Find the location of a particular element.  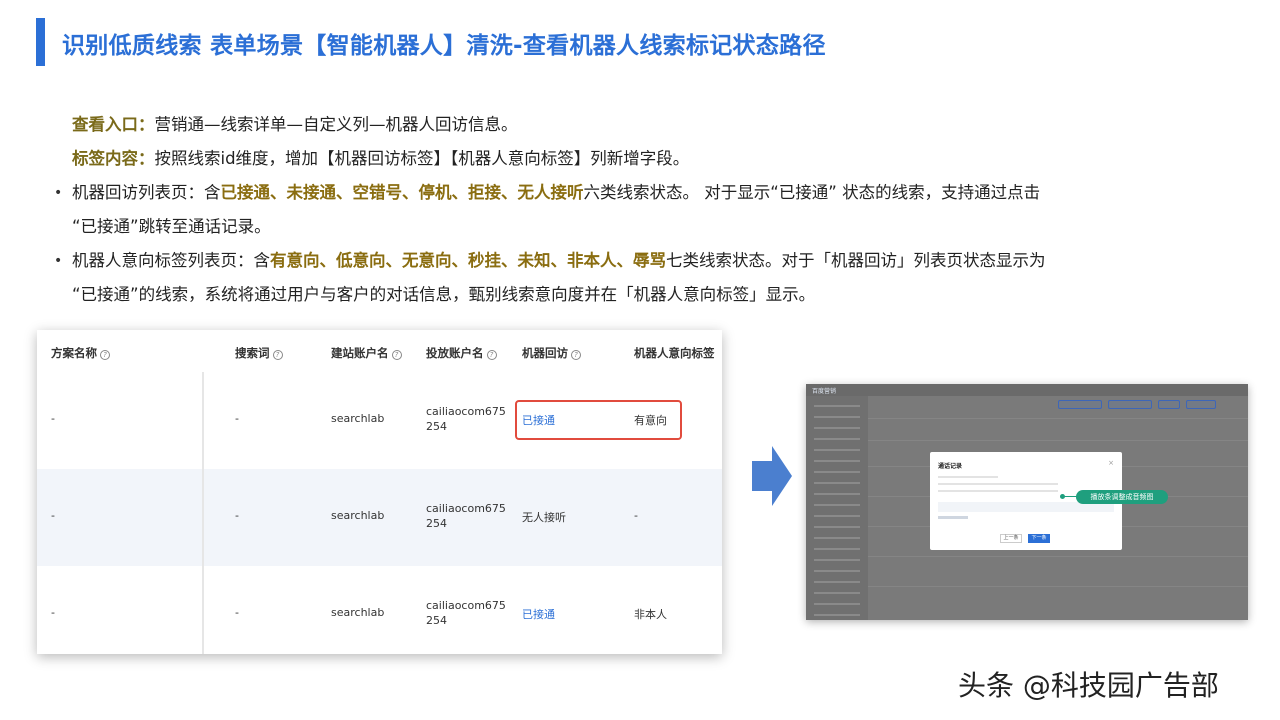

table-header: 方案名称? 搜索词? 建站账户名? 投放账户名? 机器回访? 机器人意向标签 is located at coordinates (379, 351).